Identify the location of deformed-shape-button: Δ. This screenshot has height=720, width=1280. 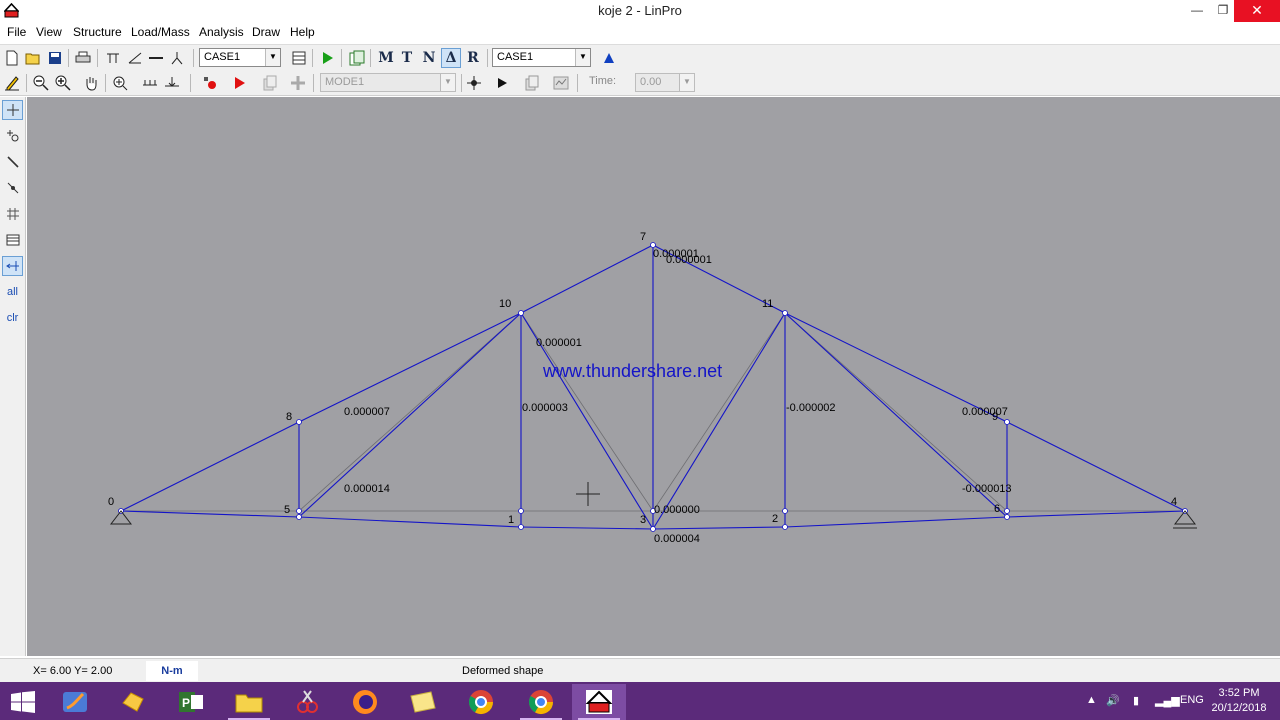
(451, 58).